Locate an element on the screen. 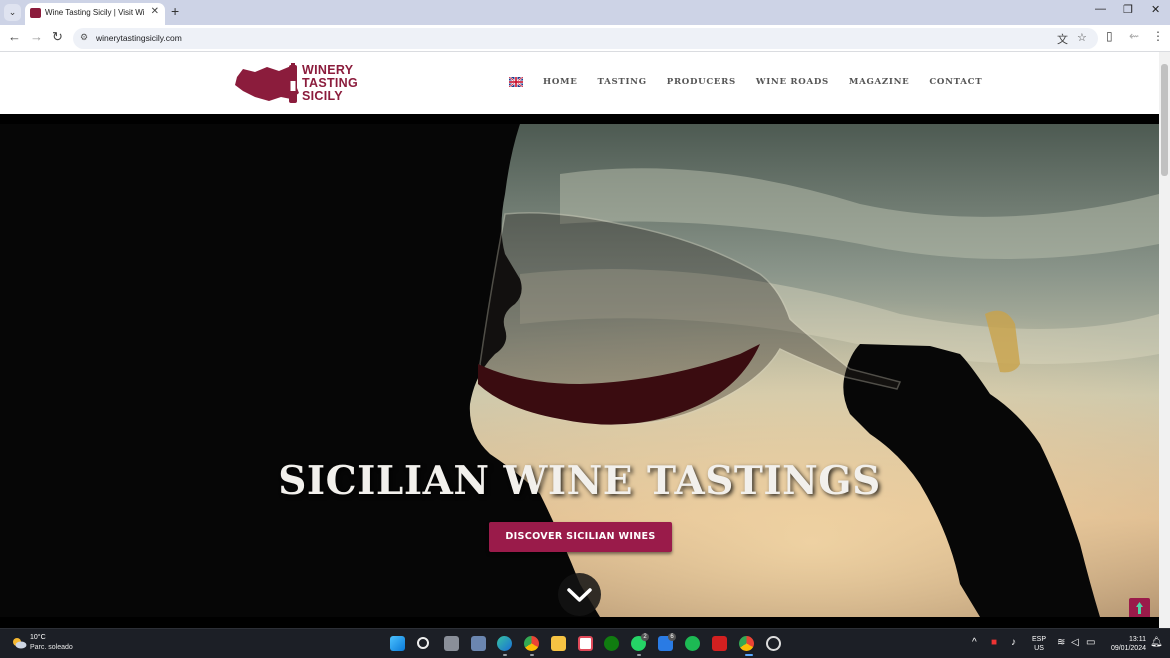 The height and width of the screenshot is (658, 1170). weather-partly-sunny-icon is located at coordinates (19, 643).